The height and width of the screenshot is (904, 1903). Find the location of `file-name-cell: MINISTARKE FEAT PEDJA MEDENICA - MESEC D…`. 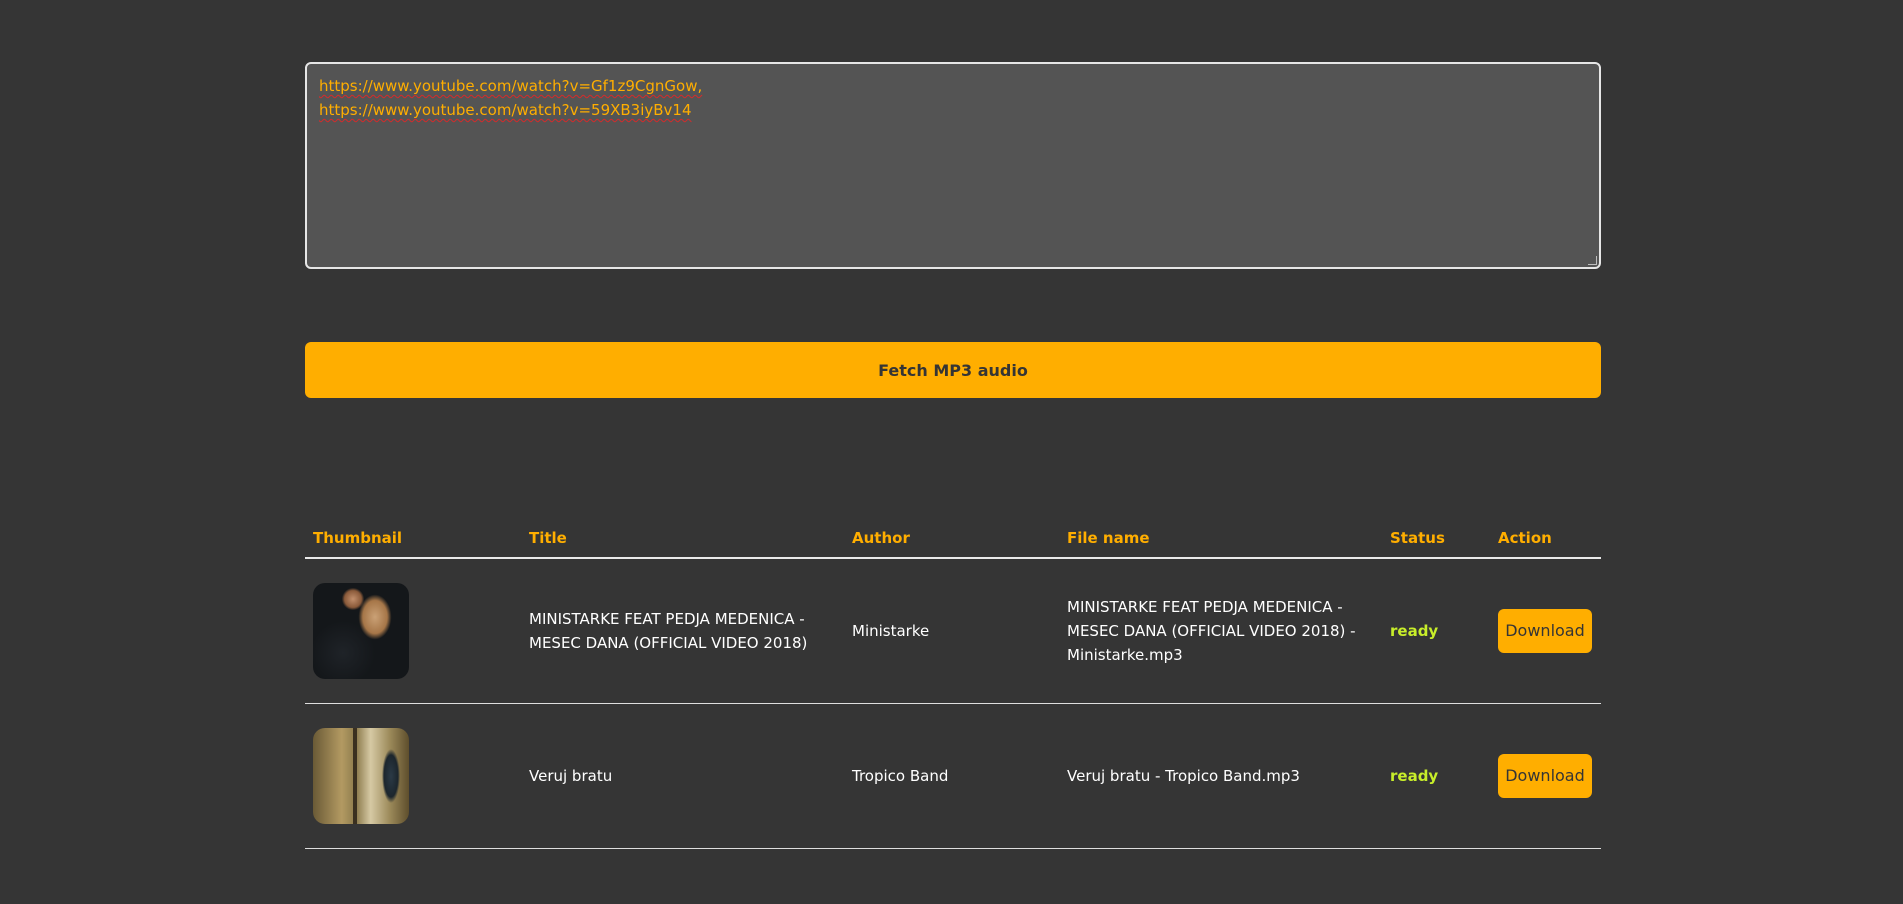

file-name-cell: MINISTARKE FEAT PEDJA MEDENICA - MESEC D… is located at coordinates (1211, 631).